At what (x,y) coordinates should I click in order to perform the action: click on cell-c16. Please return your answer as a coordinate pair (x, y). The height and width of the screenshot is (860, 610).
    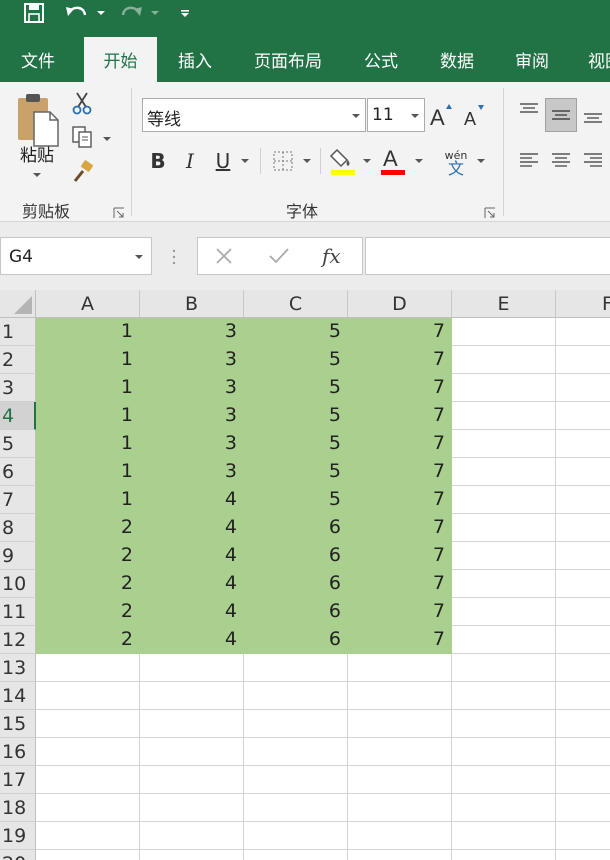
    Looking at the image, I should click on (296, 752).